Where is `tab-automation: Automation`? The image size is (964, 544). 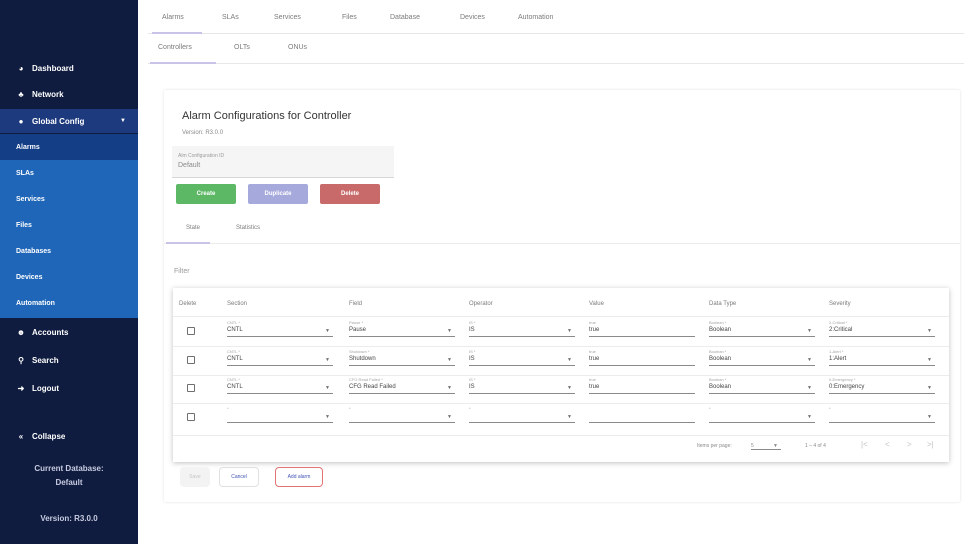 tab-automation: Automation is located at coordinates (535, 17).